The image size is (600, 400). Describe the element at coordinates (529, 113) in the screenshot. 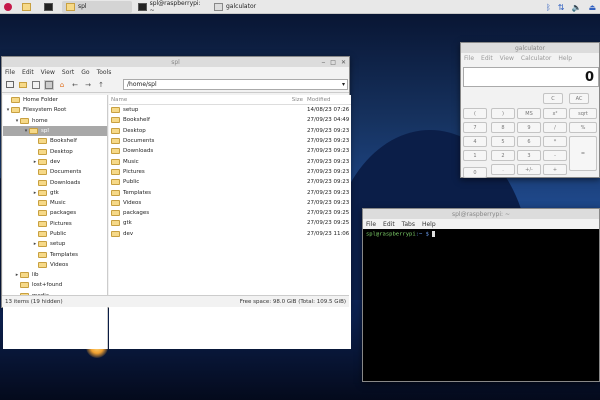

I see `calc-key: MS` at that location.